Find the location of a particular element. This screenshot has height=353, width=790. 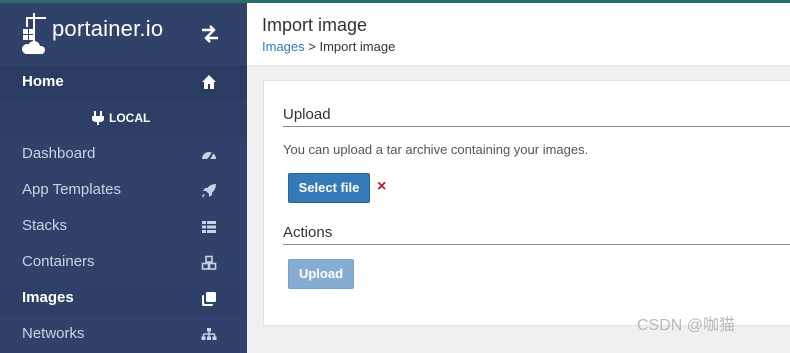

clone-icon is located at coordinates (209, 299).